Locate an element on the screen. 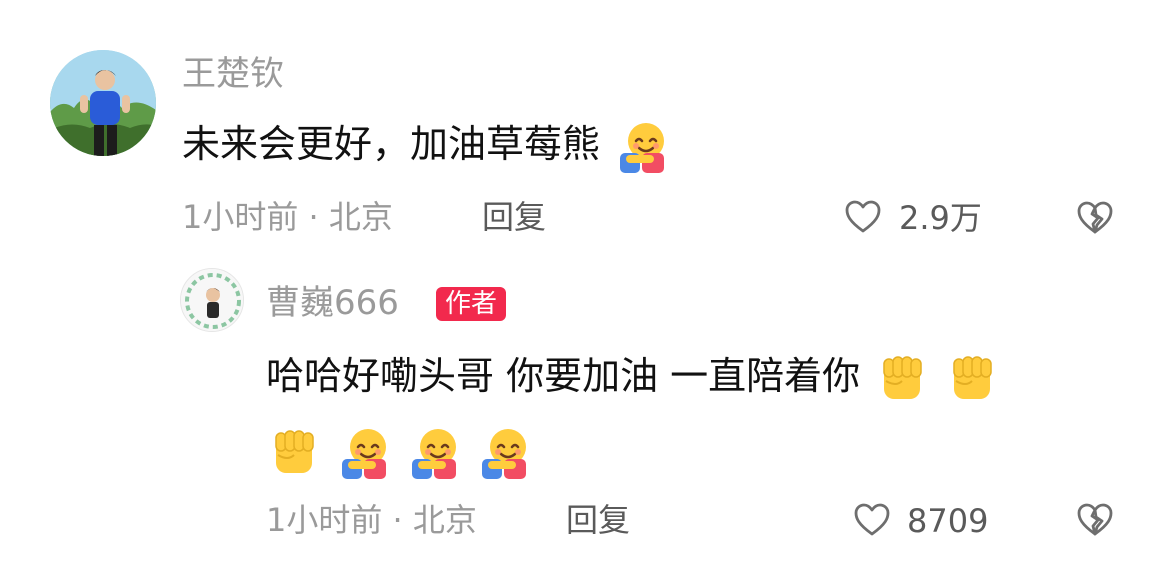  reply-text-line-1: 哈哈好嘞头哥 你要加油 一直陪着你 is located at coordinates (633, 376).